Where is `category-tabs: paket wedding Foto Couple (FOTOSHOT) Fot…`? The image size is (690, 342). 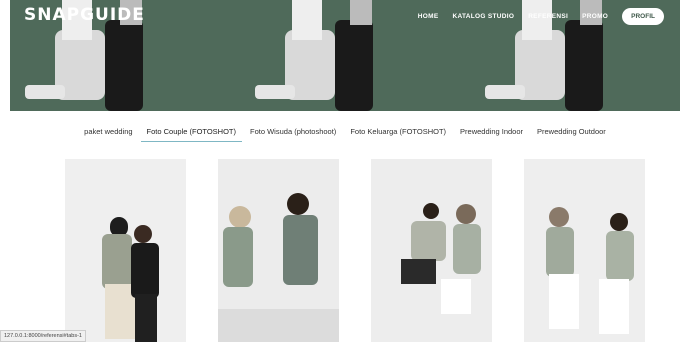 category-tabs: paket wedding Foto Couple (FOTOSHOT) Fot… is located at coordinates (345, 134).